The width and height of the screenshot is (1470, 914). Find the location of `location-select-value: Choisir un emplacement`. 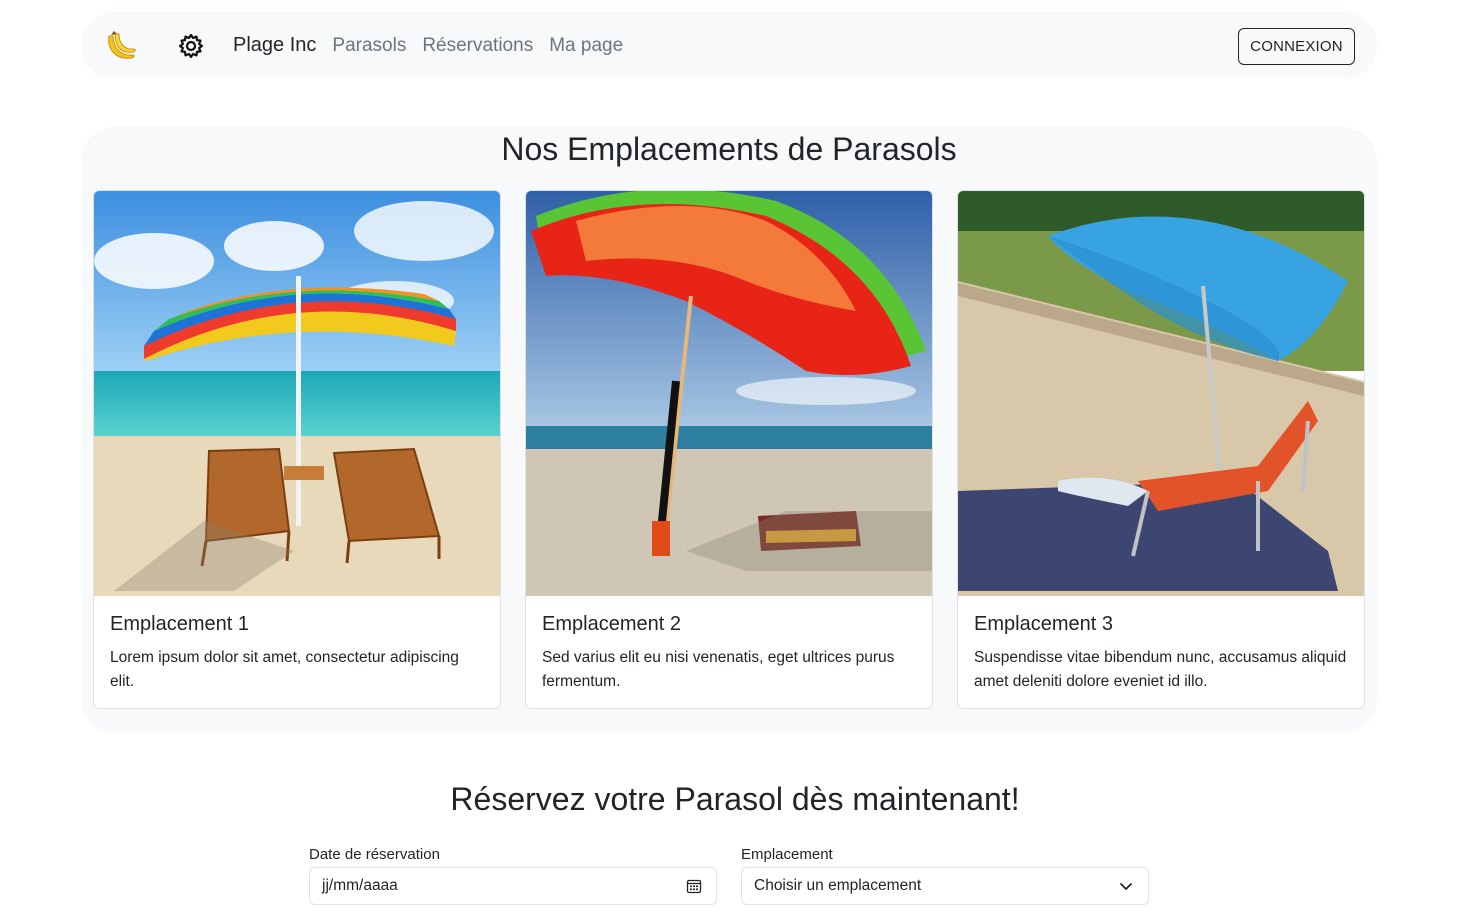

location-select-value: Choisir un emplacement is located at coordinates (838, 885).